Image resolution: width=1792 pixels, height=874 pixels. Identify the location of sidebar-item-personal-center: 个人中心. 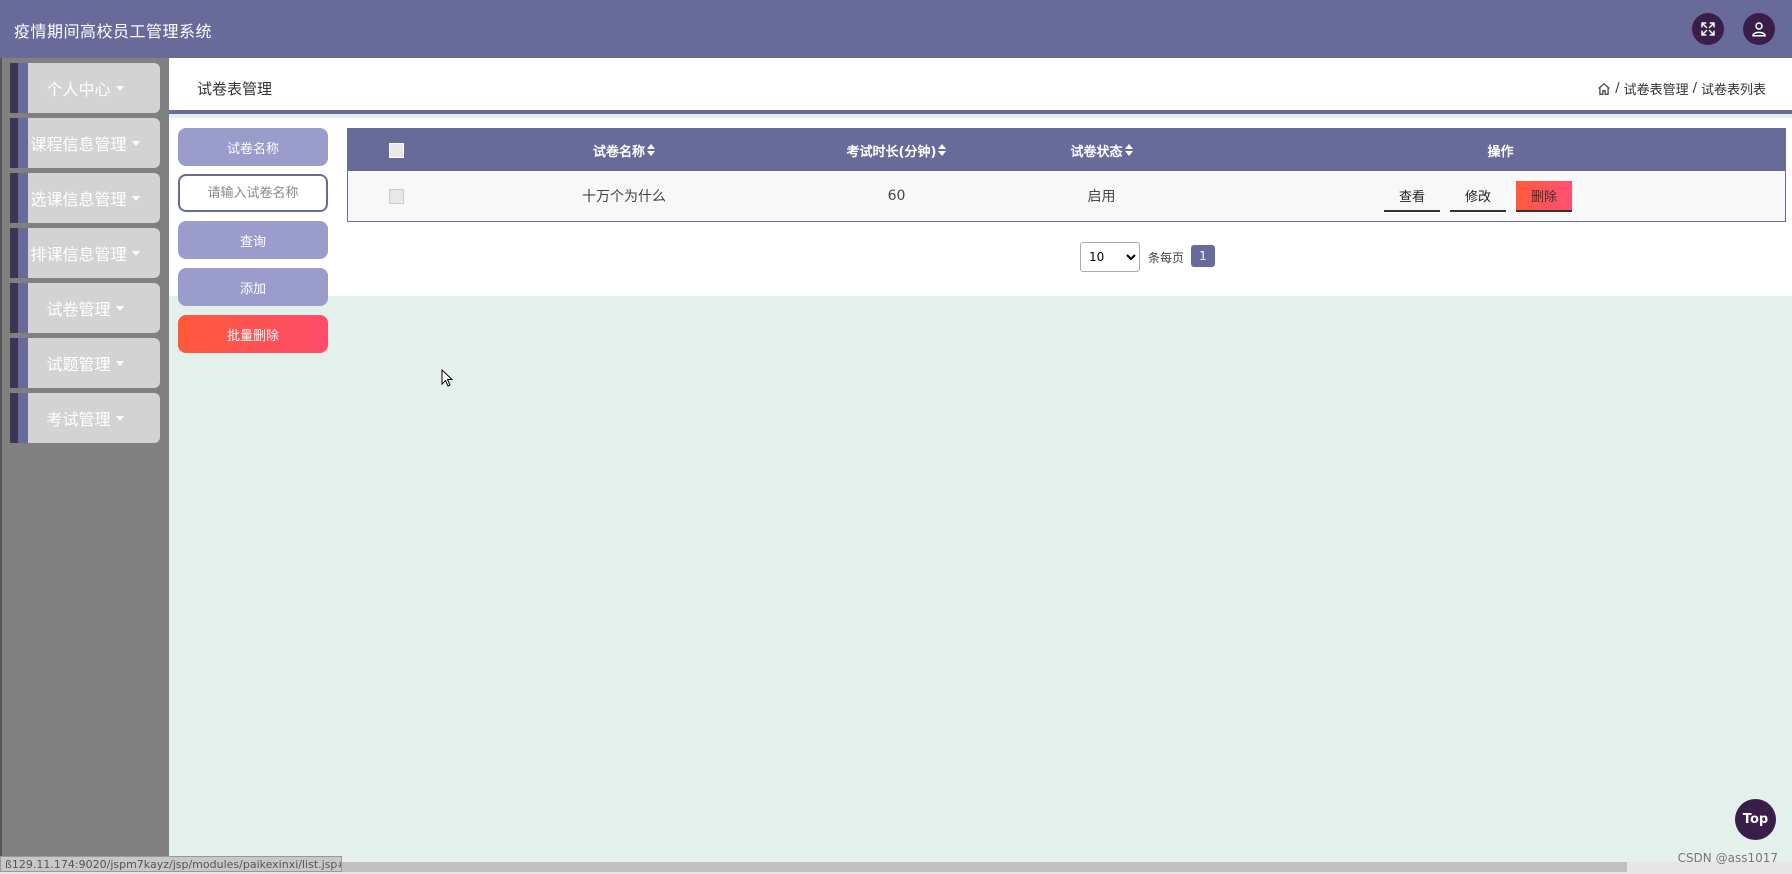
(85, 88).